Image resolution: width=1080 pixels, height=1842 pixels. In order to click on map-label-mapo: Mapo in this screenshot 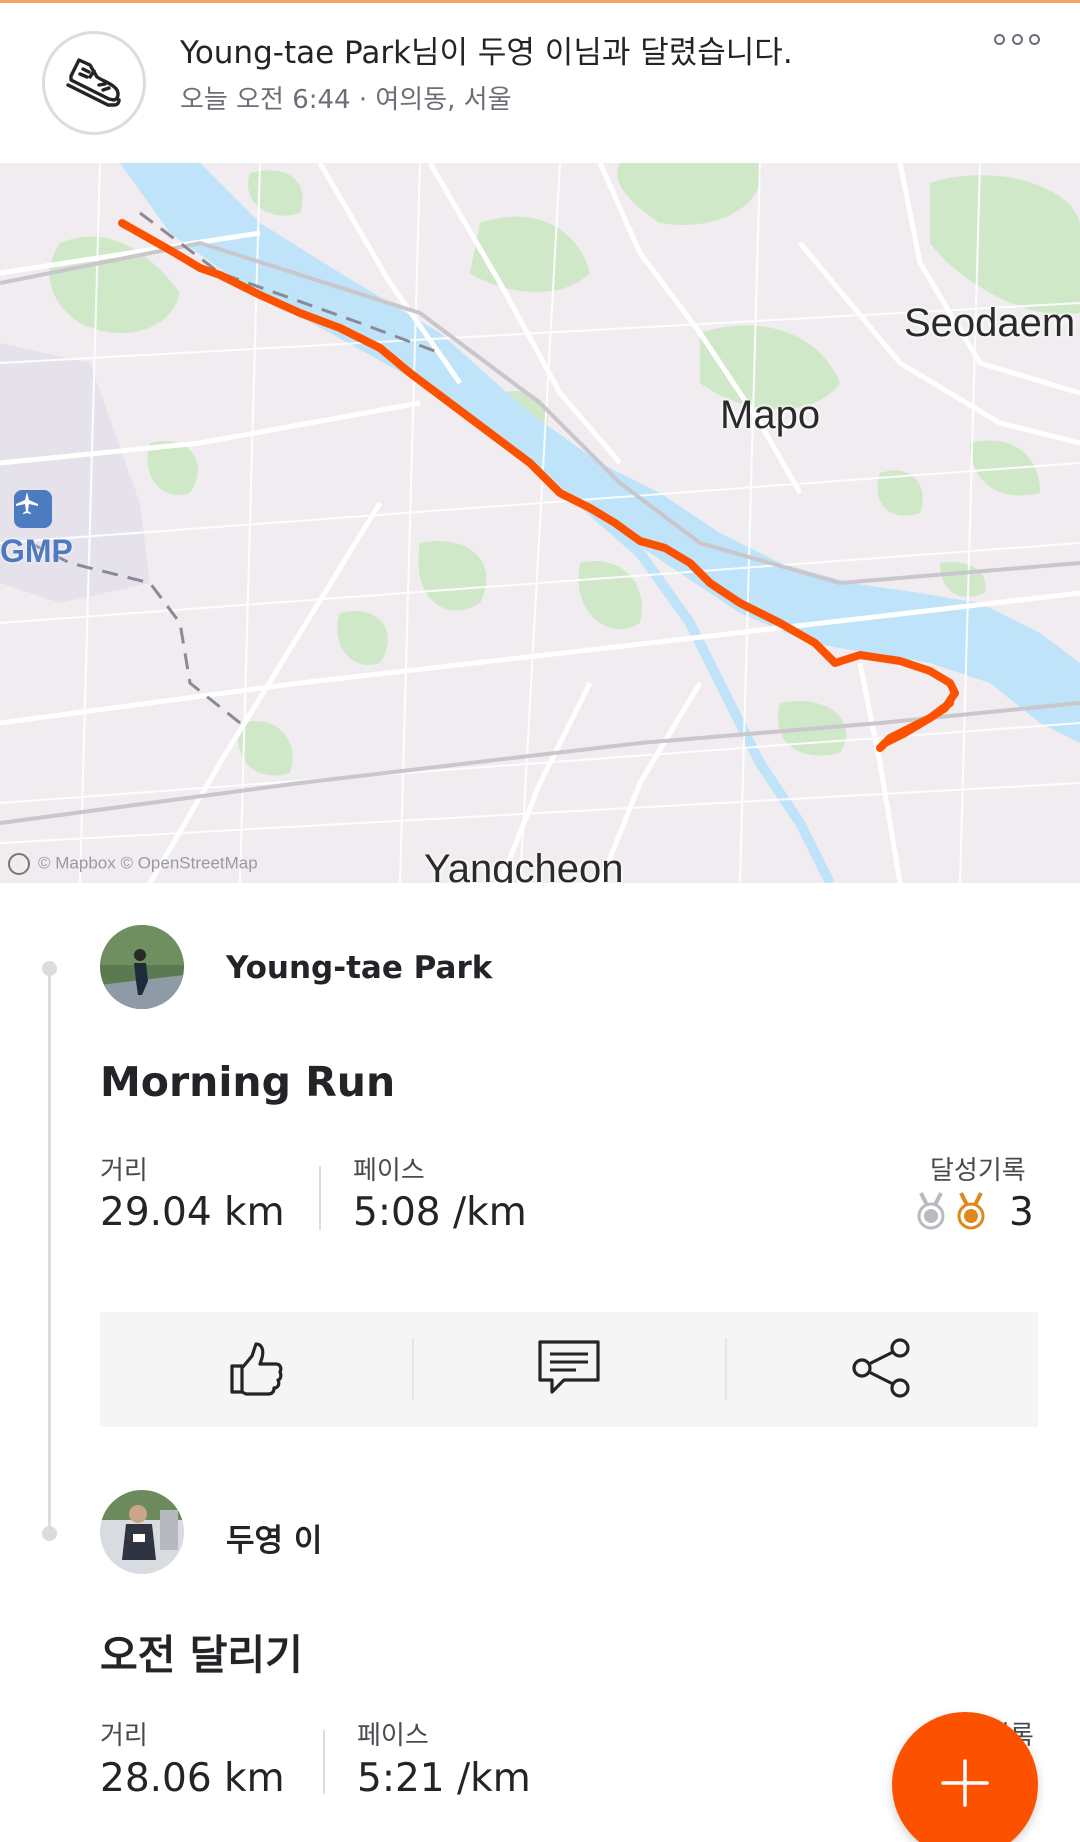, I will do `click(770, 415)`.